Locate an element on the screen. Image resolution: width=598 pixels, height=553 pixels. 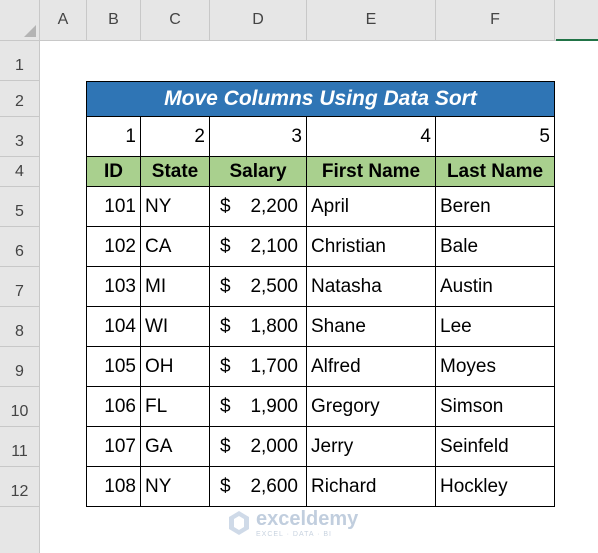
sort-number-cell: 3 is located at coordinates (258, 137).